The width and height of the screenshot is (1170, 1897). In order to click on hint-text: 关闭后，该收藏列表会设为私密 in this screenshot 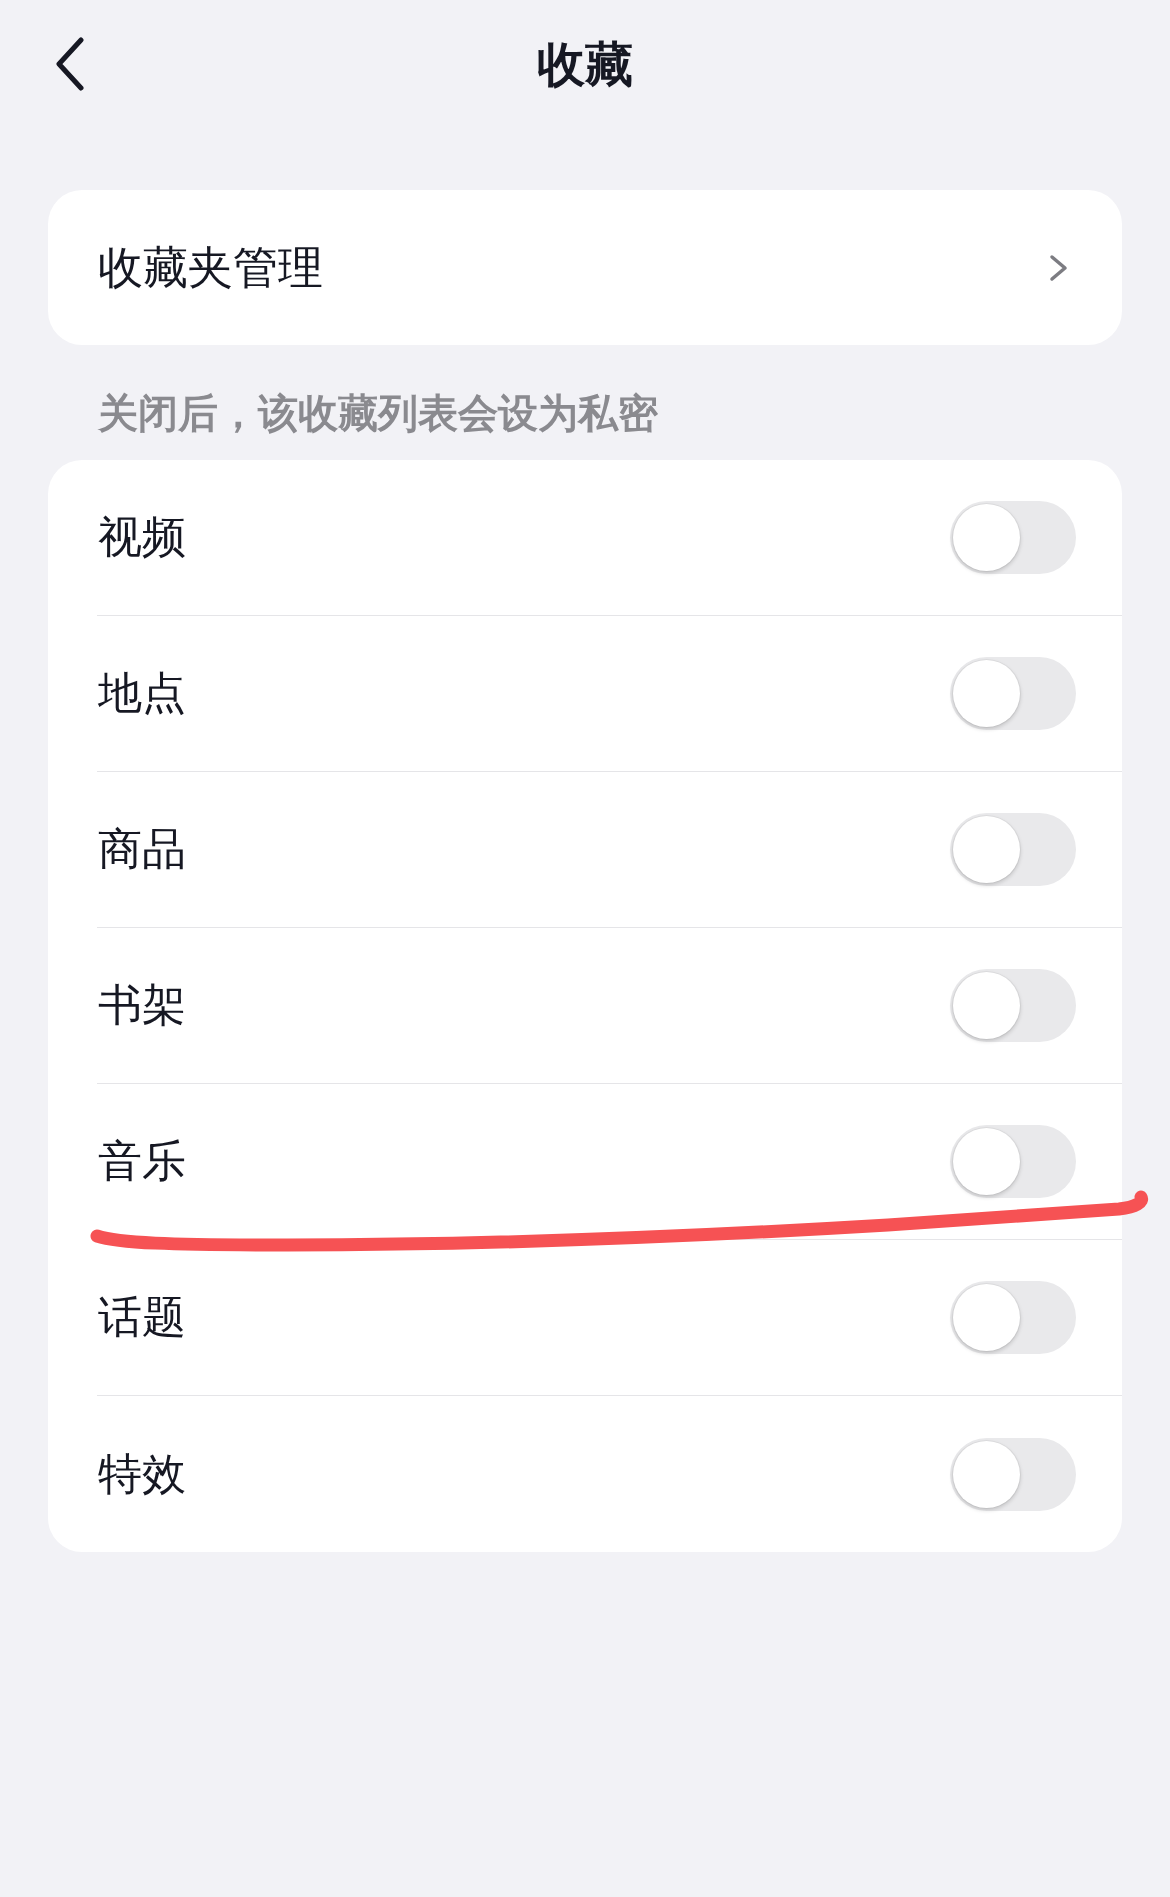, I will do `click(378, 413)`.